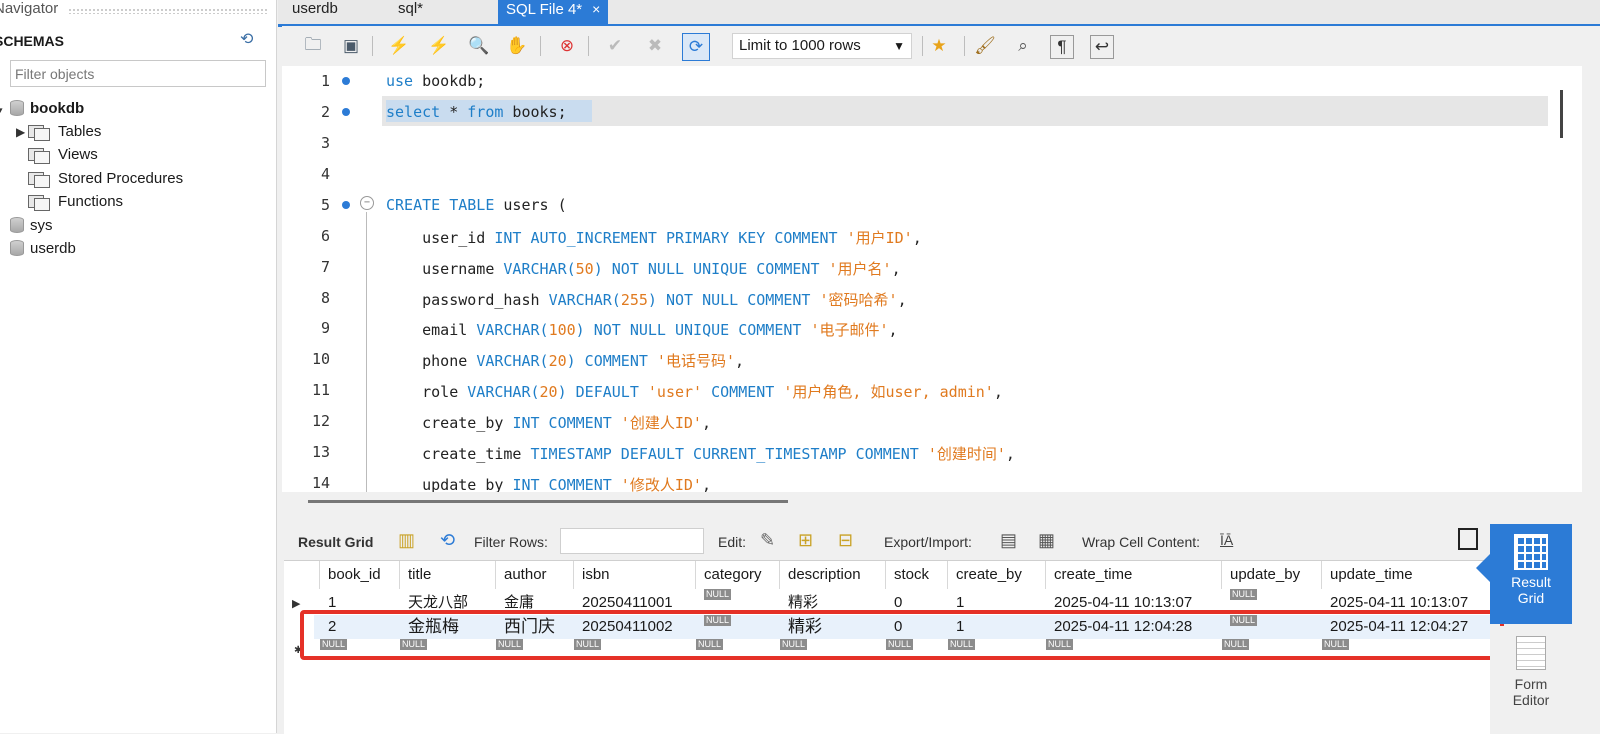 This screenshot has width=1600, height=734. What do you see at coordinates (517, 46) in the screenshot?
I see `stop-icon: ✋` at bounding box center [517, 46].